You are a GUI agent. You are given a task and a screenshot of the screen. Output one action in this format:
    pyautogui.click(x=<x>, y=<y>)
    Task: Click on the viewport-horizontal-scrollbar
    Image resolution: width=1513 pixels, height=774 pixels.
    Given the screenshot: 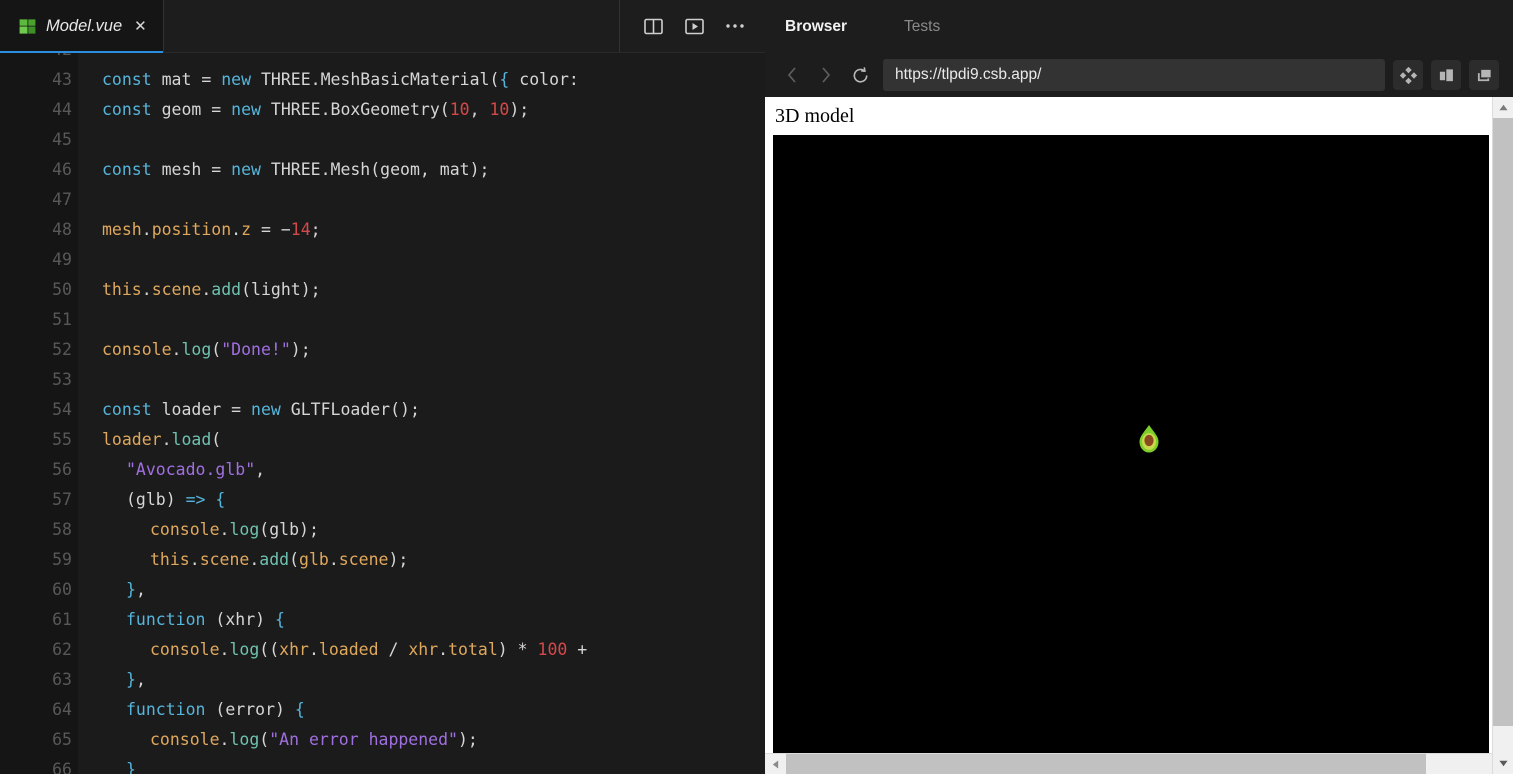 What is the action you would take?
    pyautogui.click(x=1128, y=763)
    